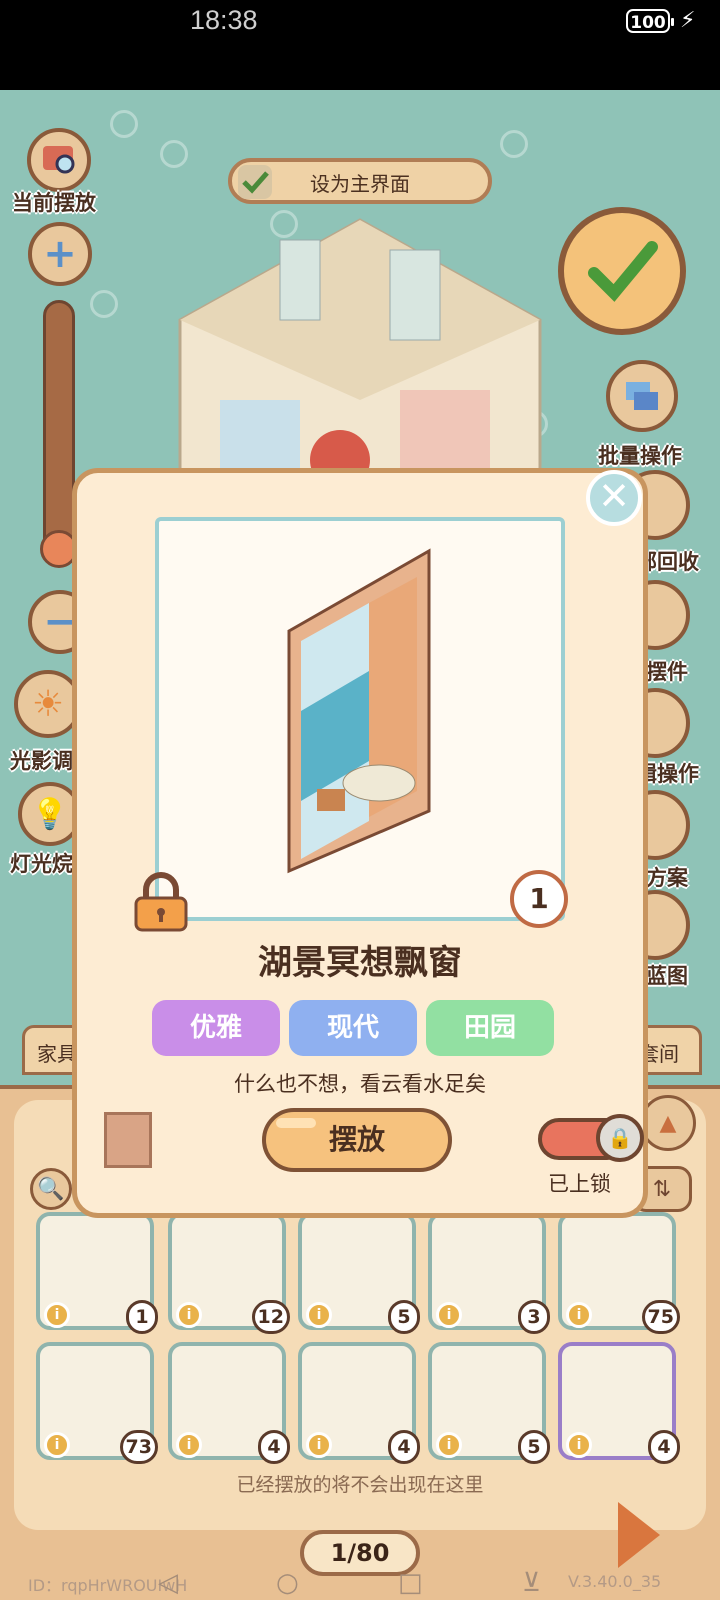 This screenshot has height=1600, width=720. Describe the element at coordinates (161, 902) in the screenshot. I see `lock-icon` at that location.